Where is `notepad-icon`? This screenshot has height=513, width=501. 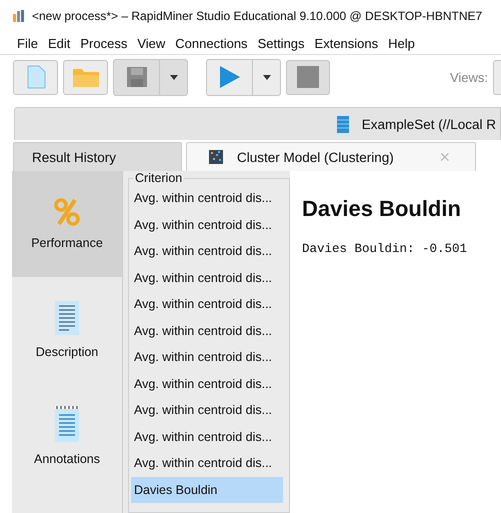
notepad-icon is located at coordinates (67, 424).